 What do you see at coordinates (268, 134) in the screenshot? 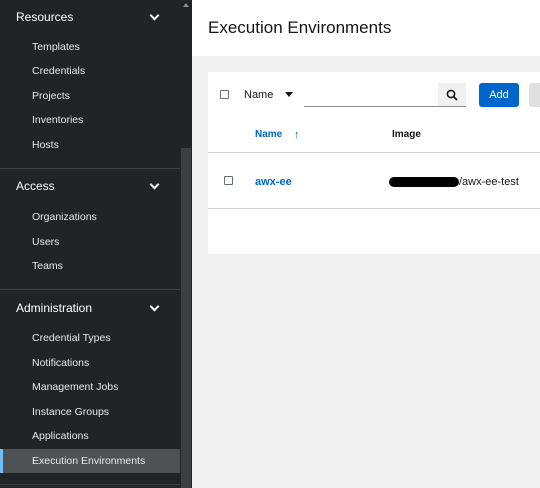
I see `column-header-name: Name` at bounding box center [268, 134].